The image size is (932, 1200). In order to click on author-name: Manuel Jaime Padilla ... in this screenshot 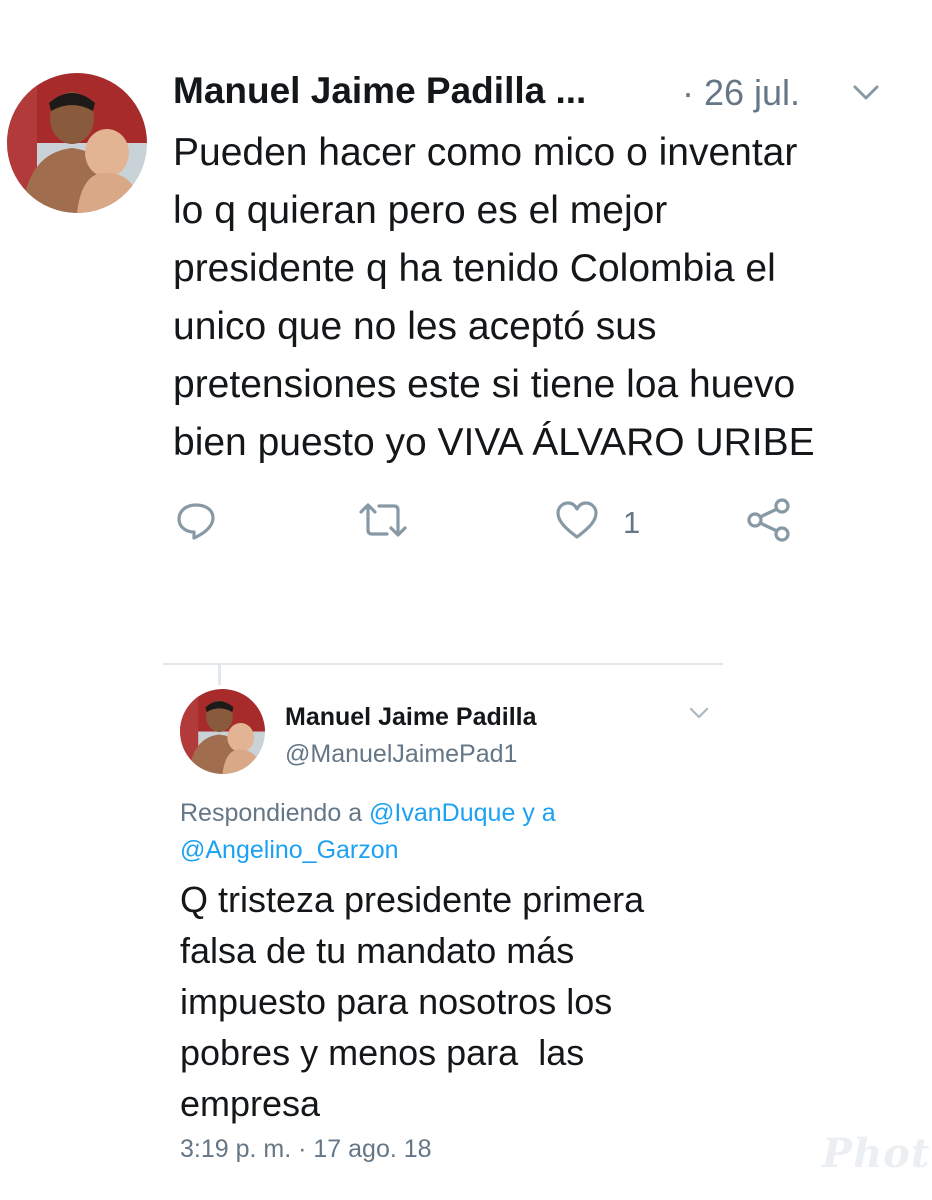, I will do `click(379, 91)`.